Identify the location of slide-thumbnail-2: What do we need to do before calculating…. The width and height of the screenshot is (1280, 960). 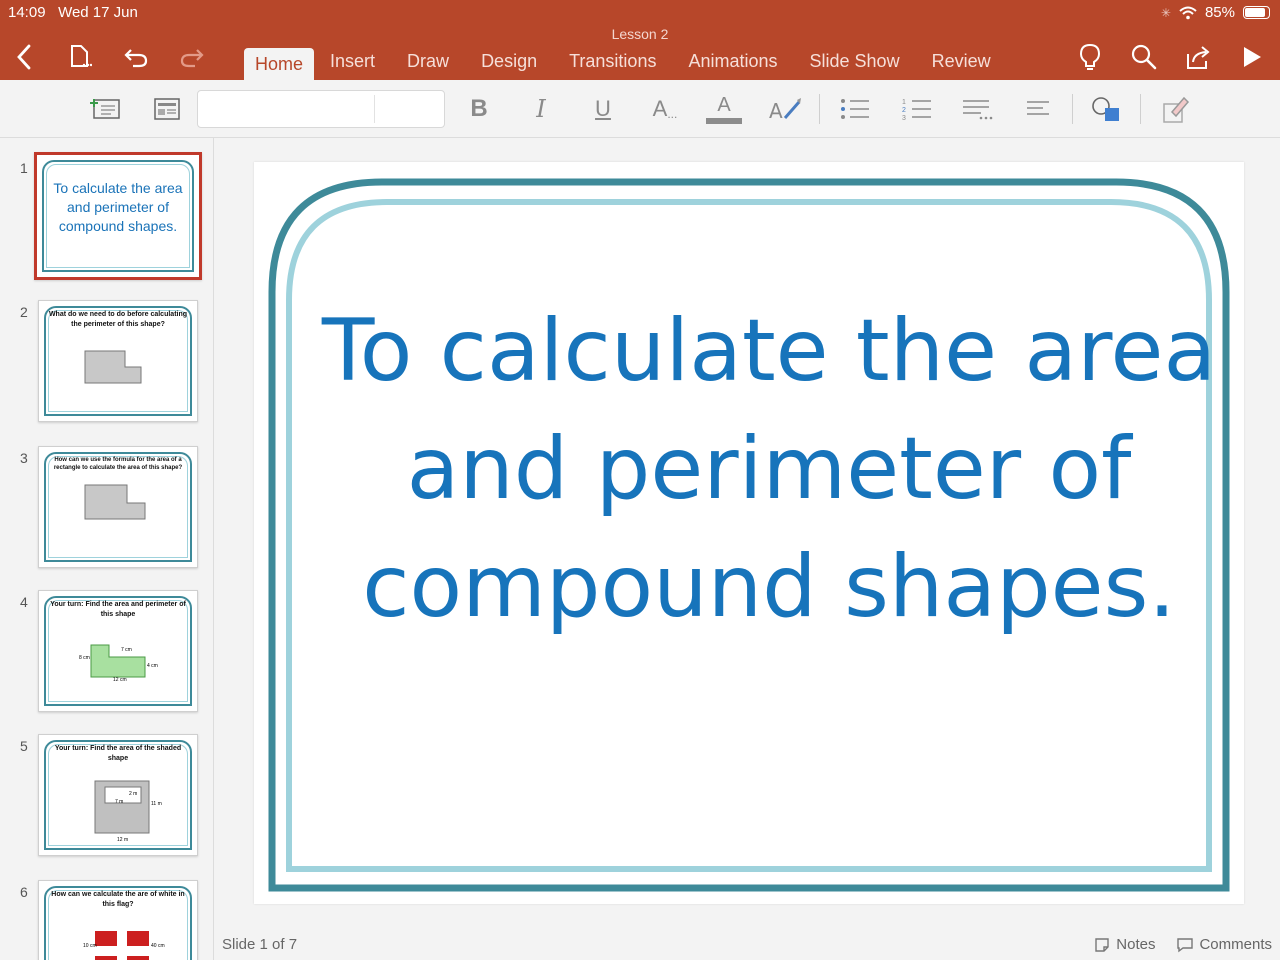
(118, 361).